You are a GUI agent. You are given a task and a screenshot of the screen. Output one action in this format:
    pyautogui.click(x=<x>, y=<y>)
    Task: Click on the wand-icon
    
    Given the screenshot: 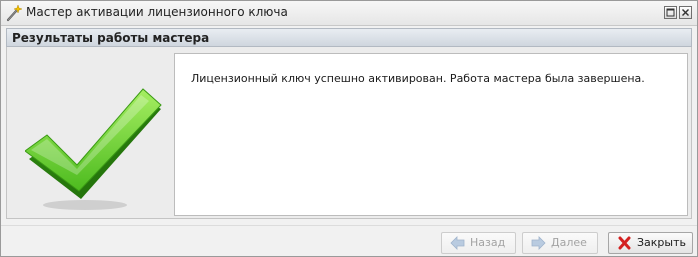 What is the action you would take?
    pyautogui.click(x=14, y=13)
    